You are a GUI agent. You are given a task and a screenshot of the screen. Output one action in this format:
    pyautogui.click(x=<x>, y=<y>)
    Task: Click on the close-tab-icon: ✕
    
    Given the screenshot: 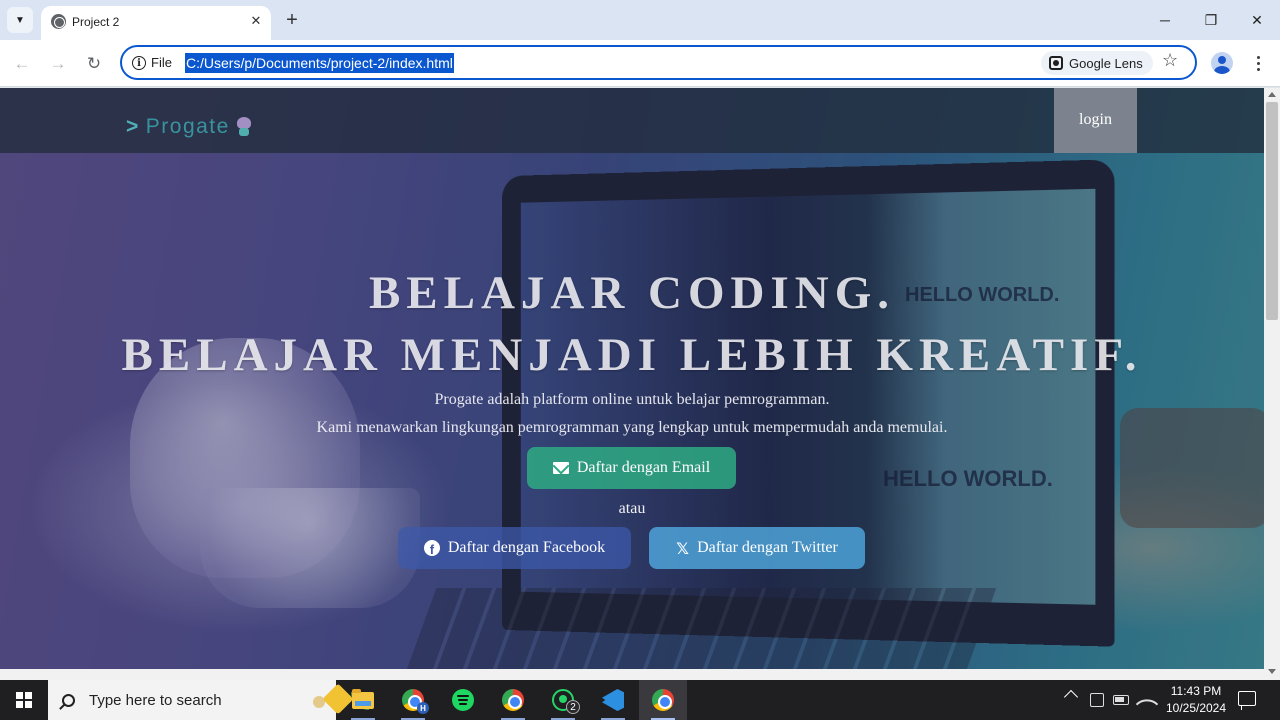 What is the action you would take?
    pyautogui.click(x=256, y=21)
    